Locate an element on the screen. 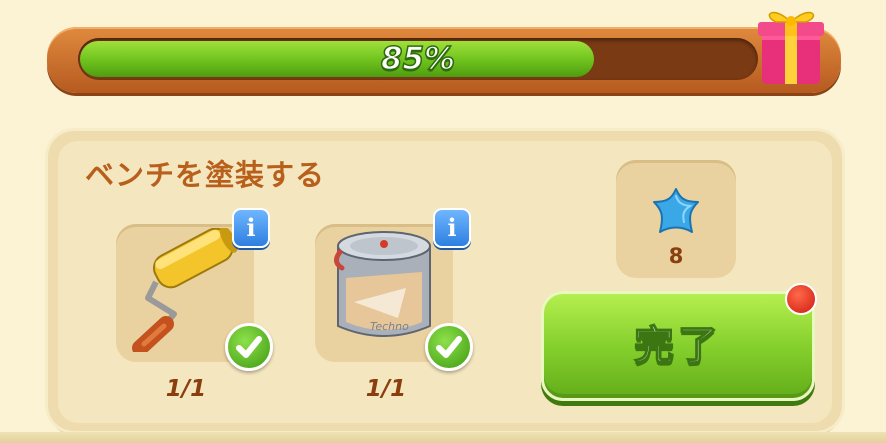 This screenshot has width=886, height=443. bottom-edge is located at coordinates (443, 437).